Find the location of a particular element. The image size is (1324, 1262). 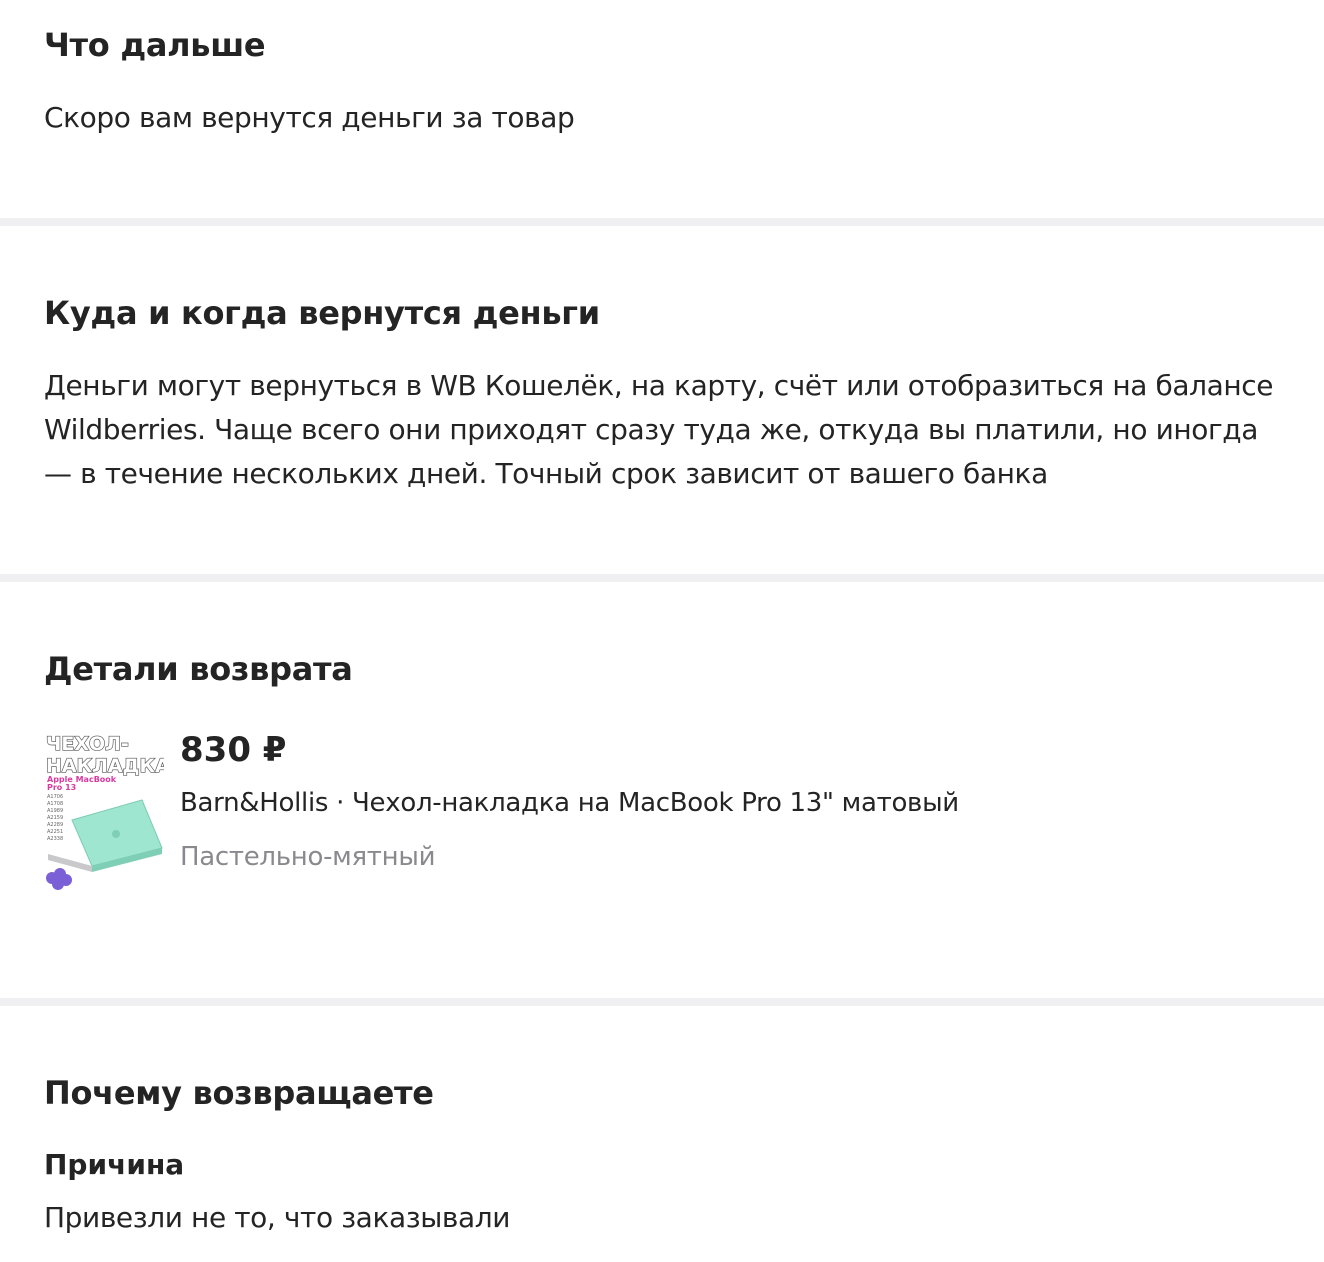

svg-text: A2289 is located at coordinates (55, 825).